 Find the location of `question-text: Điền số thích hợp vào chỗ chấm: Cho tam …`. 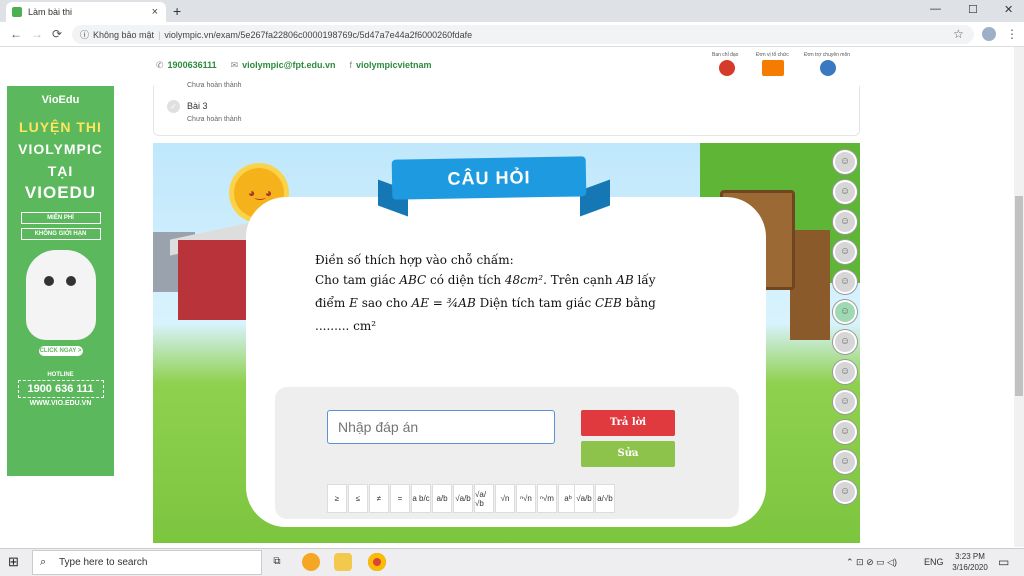

question-text: Điền số thích hợp vào chỗ chấm: Cho tam … is located at coordinates (505, 293).